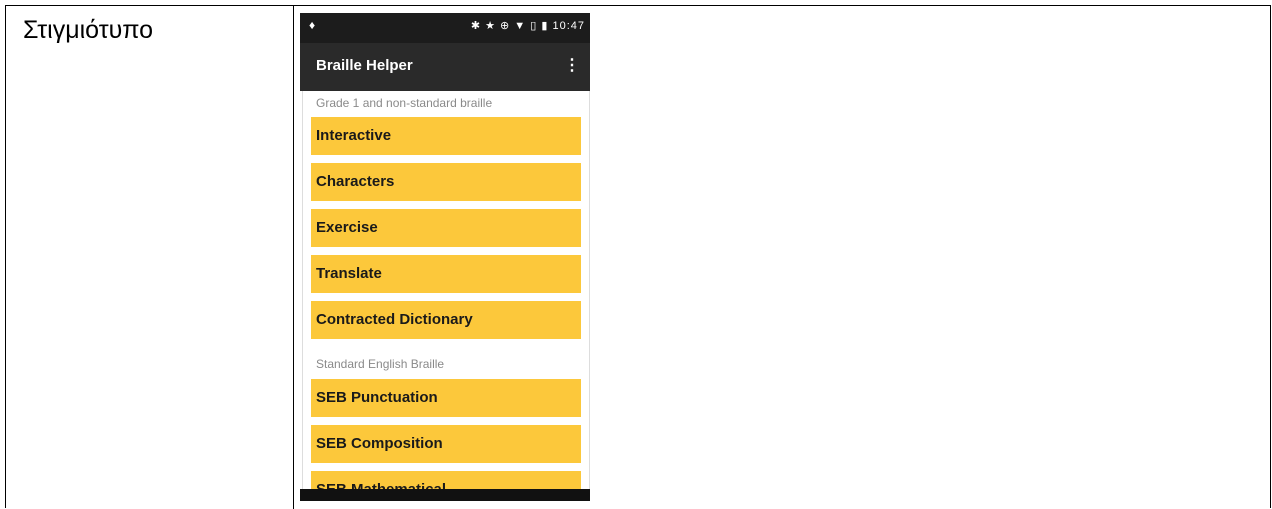 This screenshot has width=1272, height=509. I want to click on menu-item-translate: Translate, so click(446, 274).